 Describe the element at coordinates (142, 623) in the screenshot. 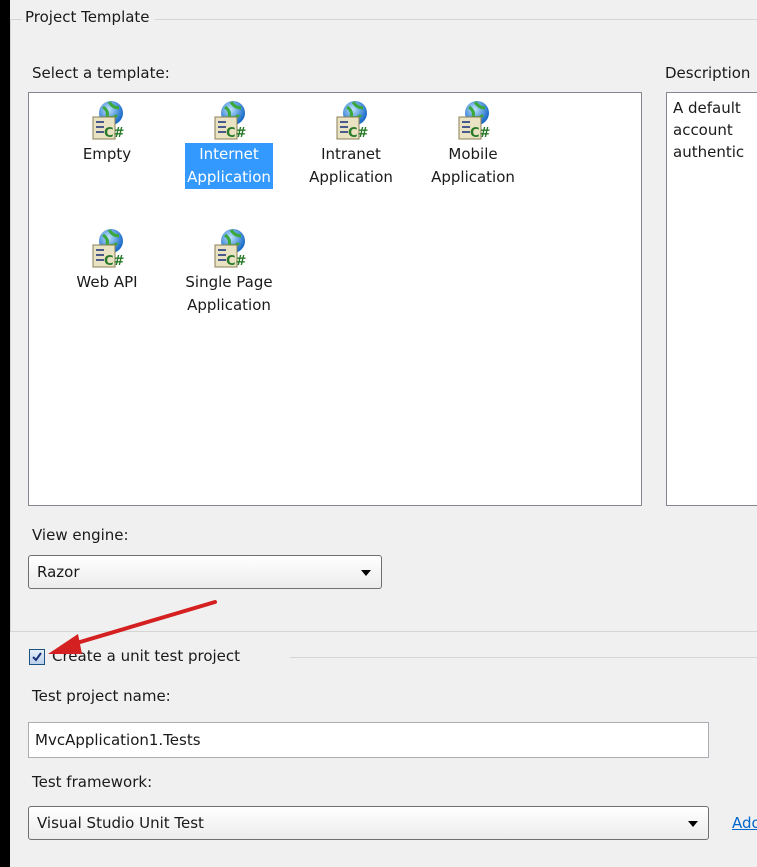

I see `annotation-arrow-shaft` at that location.